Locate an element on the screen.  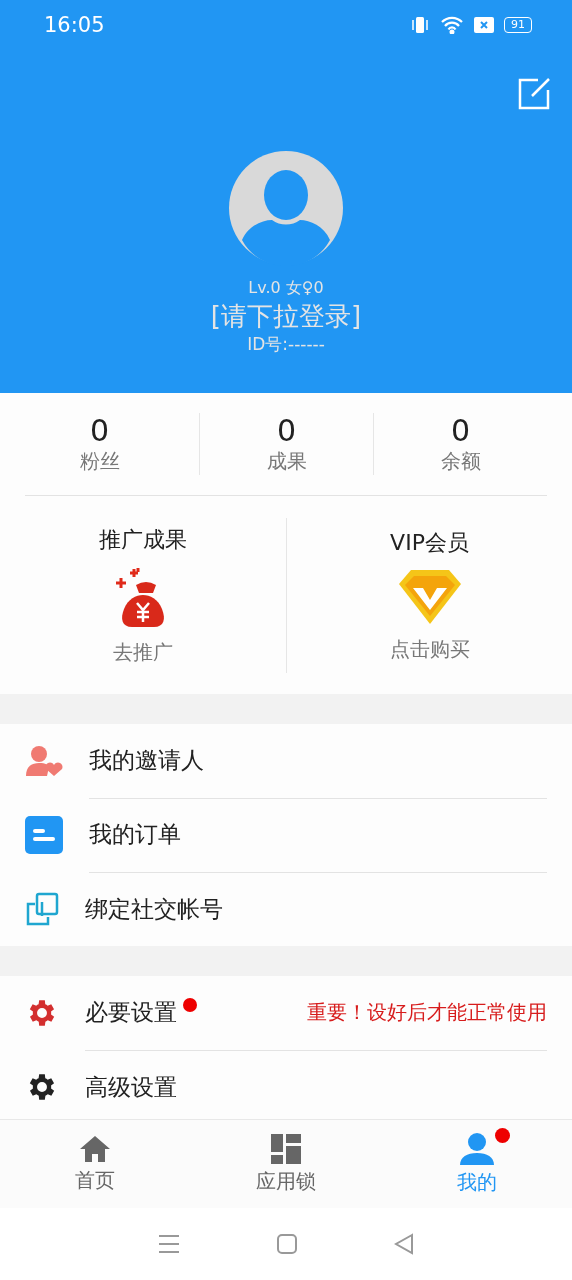
edit-icon is located at coordinates (534, 94).